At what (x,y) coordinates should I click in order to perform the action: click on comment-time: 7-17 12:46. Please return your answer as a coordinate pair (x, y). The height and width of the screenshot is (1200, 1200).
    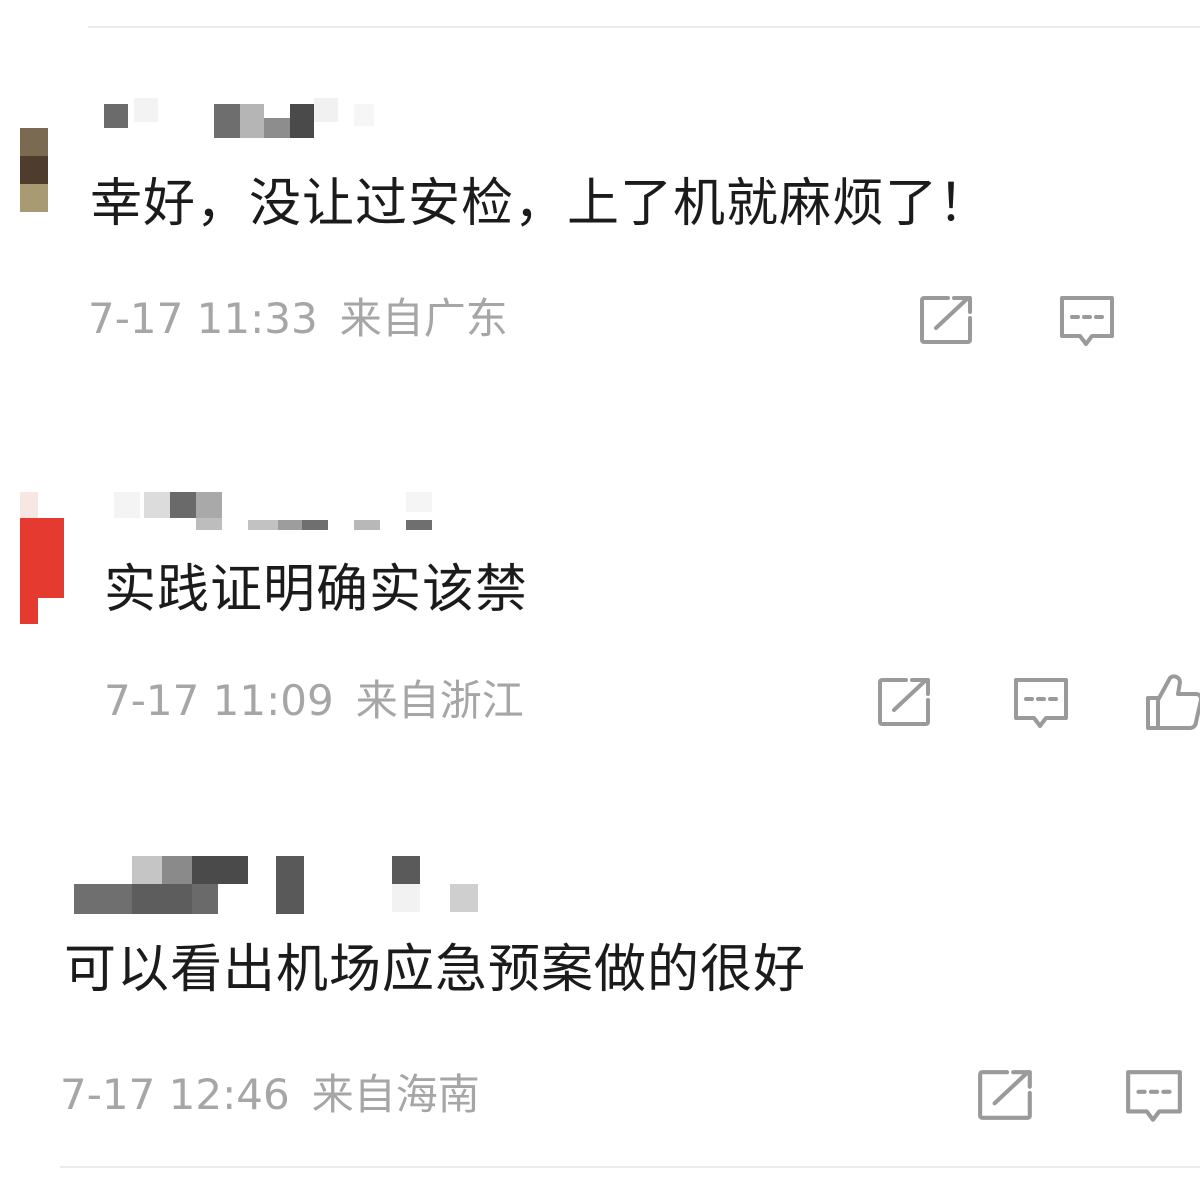
    Looking at the image, I should click on (175, 1094).